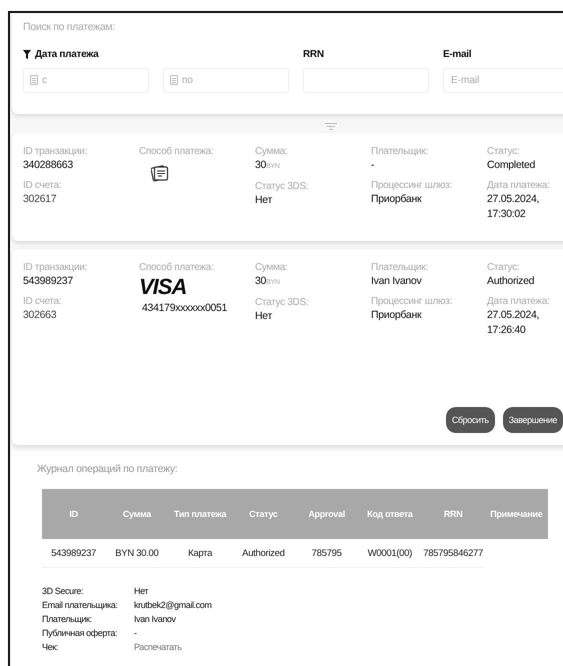 The image size is (563, 666). I want to click on cards-icon, so click(160, 173).